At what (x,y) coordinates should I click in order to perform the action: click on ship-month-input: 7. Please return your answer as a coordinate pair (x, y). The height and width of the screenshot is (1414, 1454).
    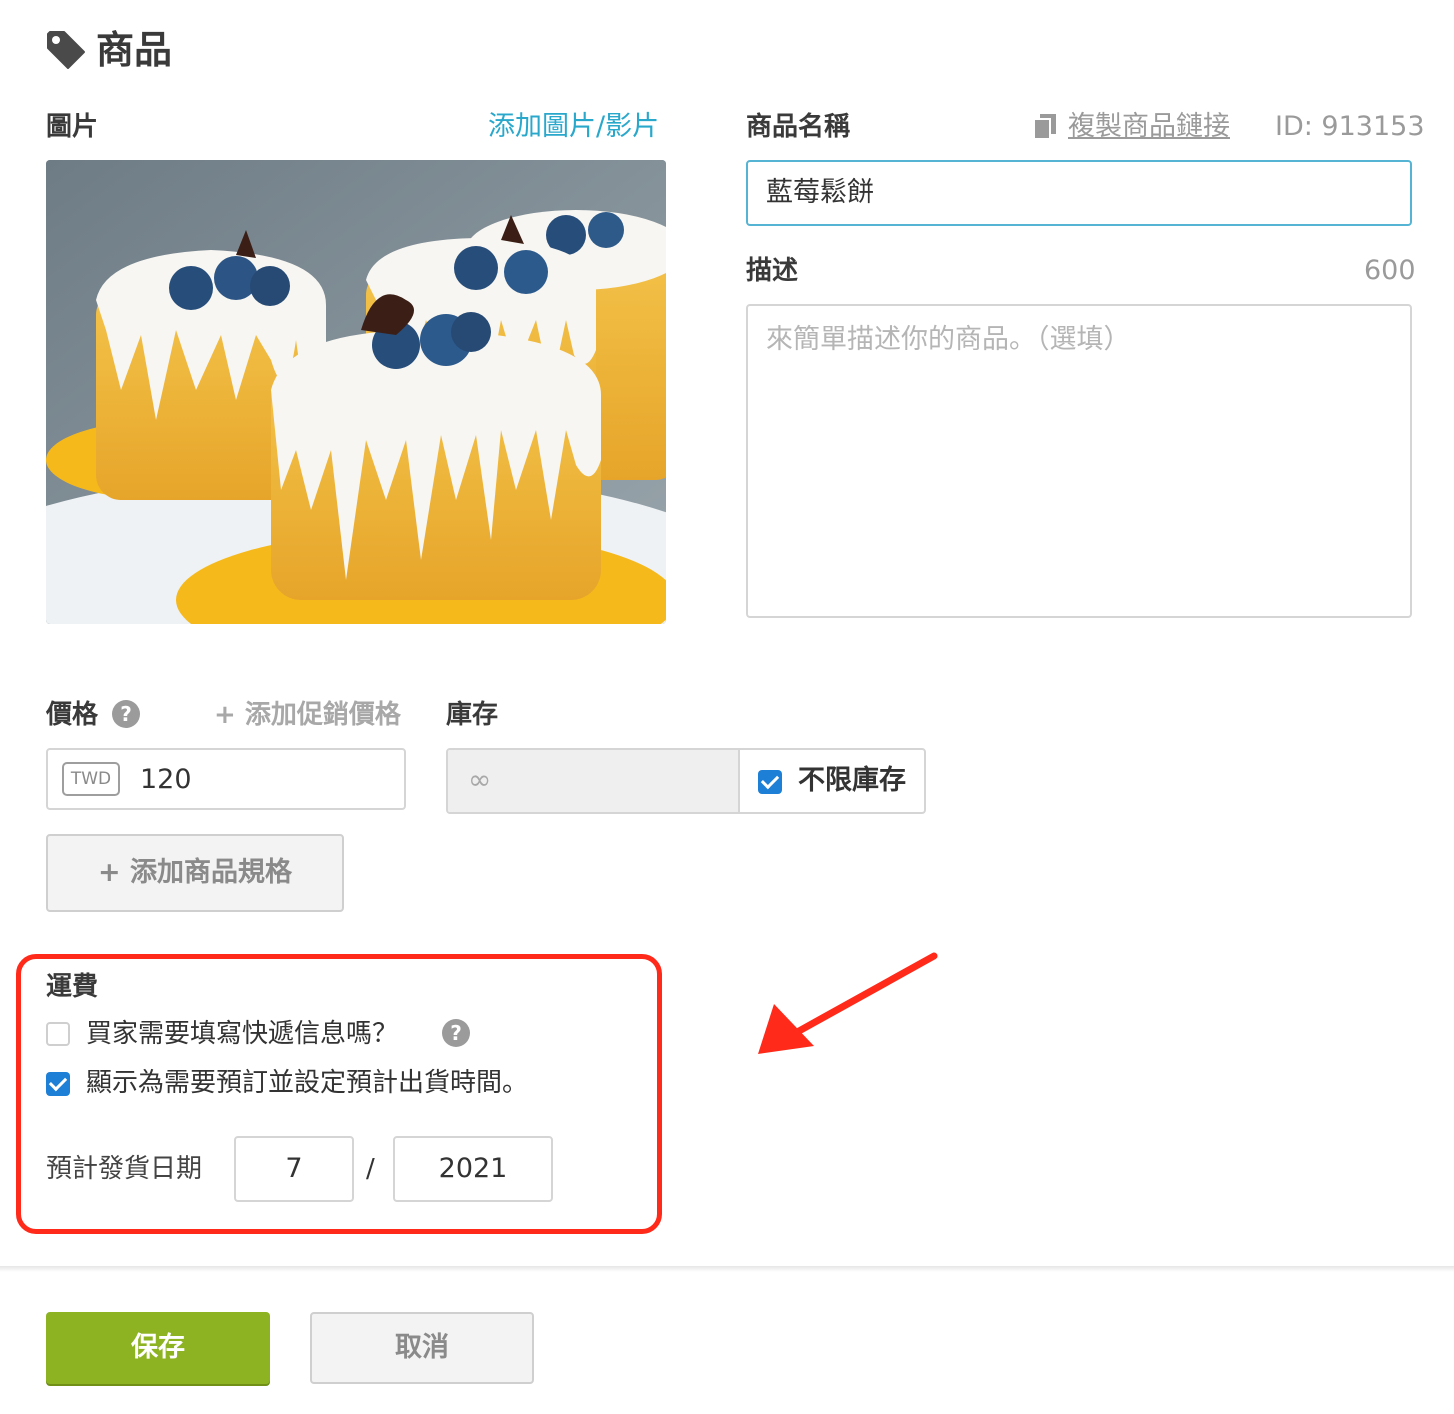
    Looking at the image, I should click on (294, 1169).